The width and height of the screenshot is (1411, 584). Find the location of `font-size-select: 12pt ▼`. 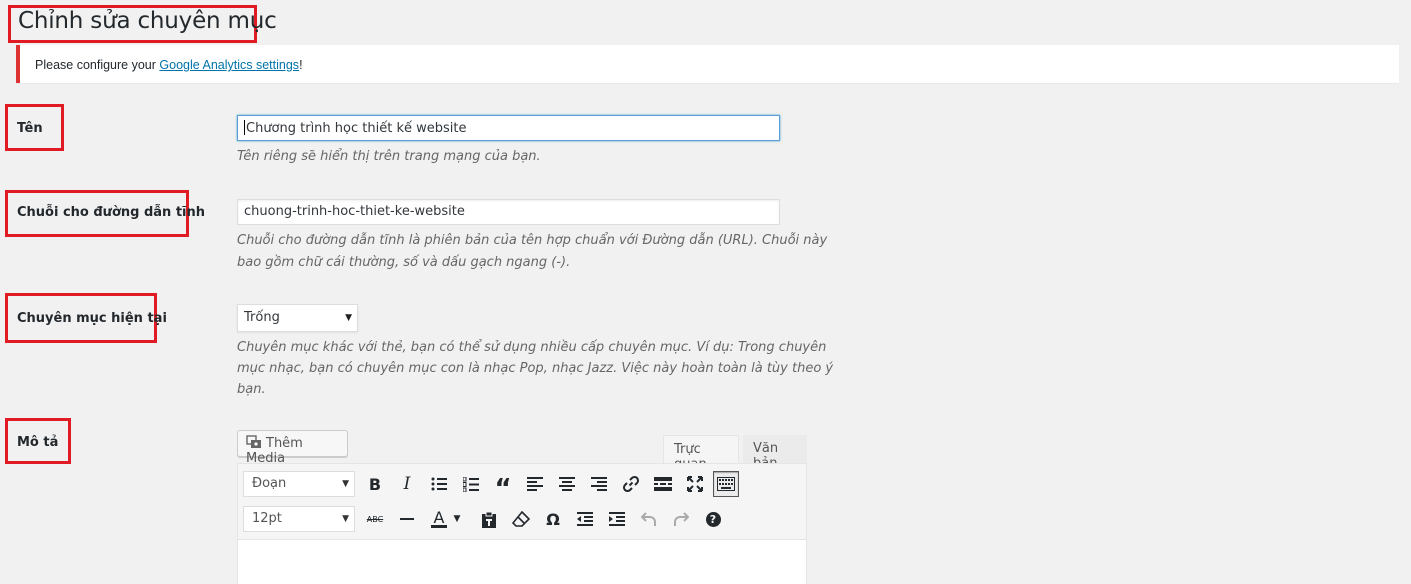

font-size-select: 12pt ▼ is located at coordinates (299, 519).